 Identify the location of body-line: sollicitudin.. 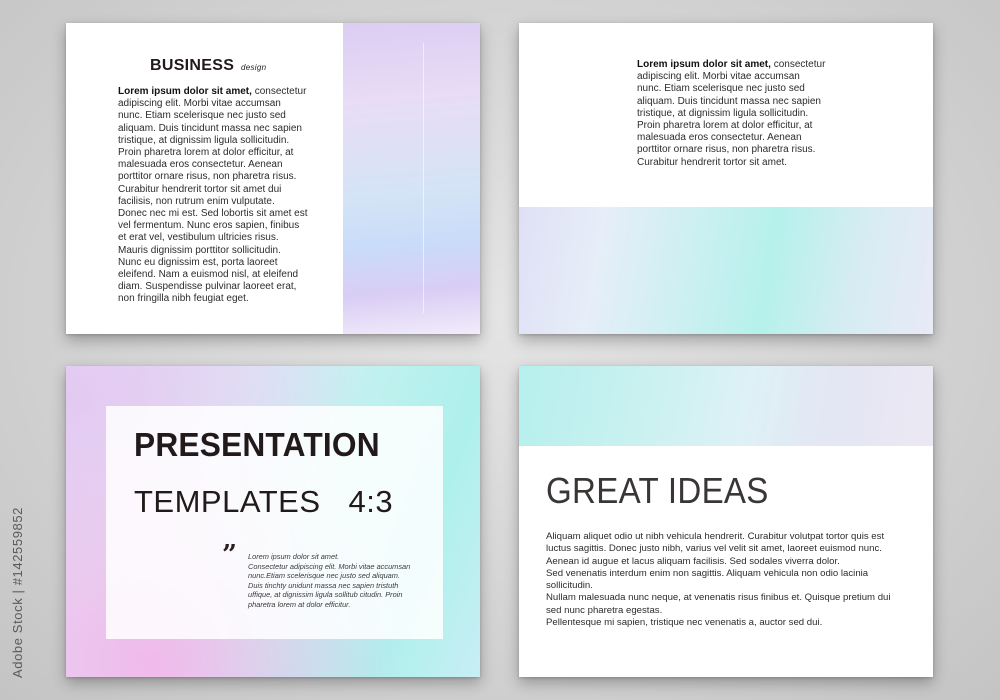
(569, 586).